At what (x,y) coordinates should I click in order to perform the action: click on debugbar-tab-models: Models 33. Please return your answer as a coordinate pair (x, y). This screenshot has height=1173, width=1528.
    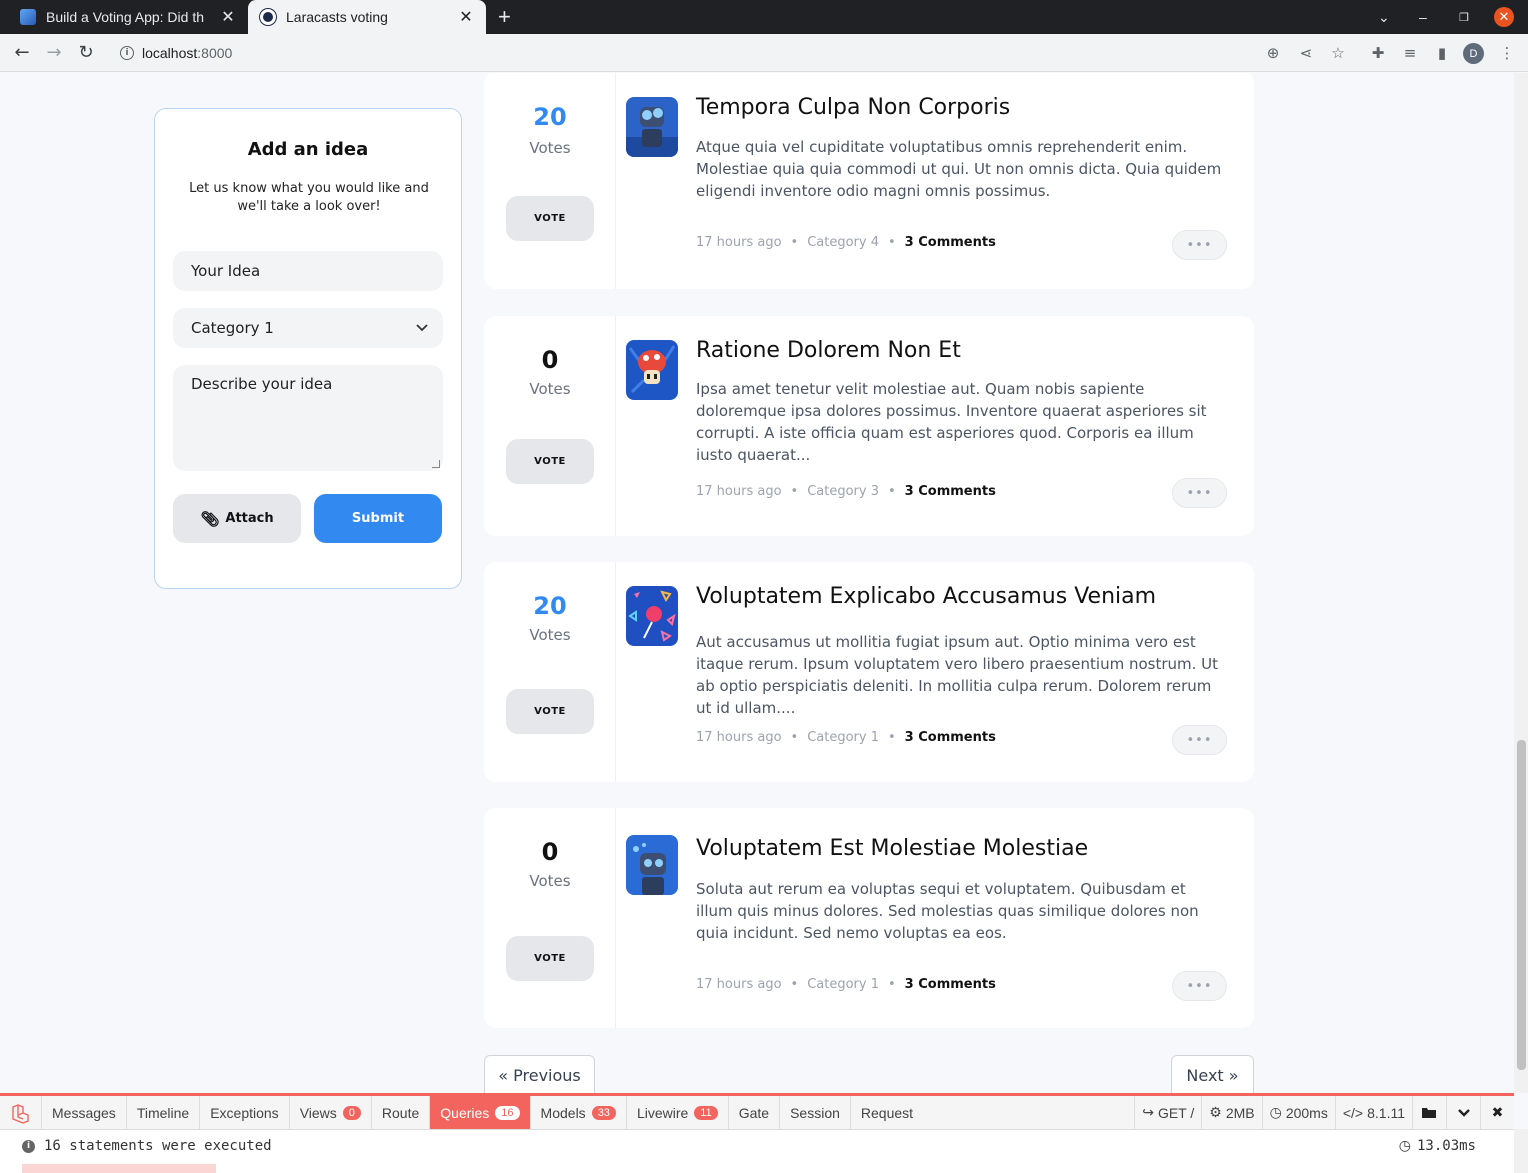
    Looking at the image, I should click on (579, 1112).